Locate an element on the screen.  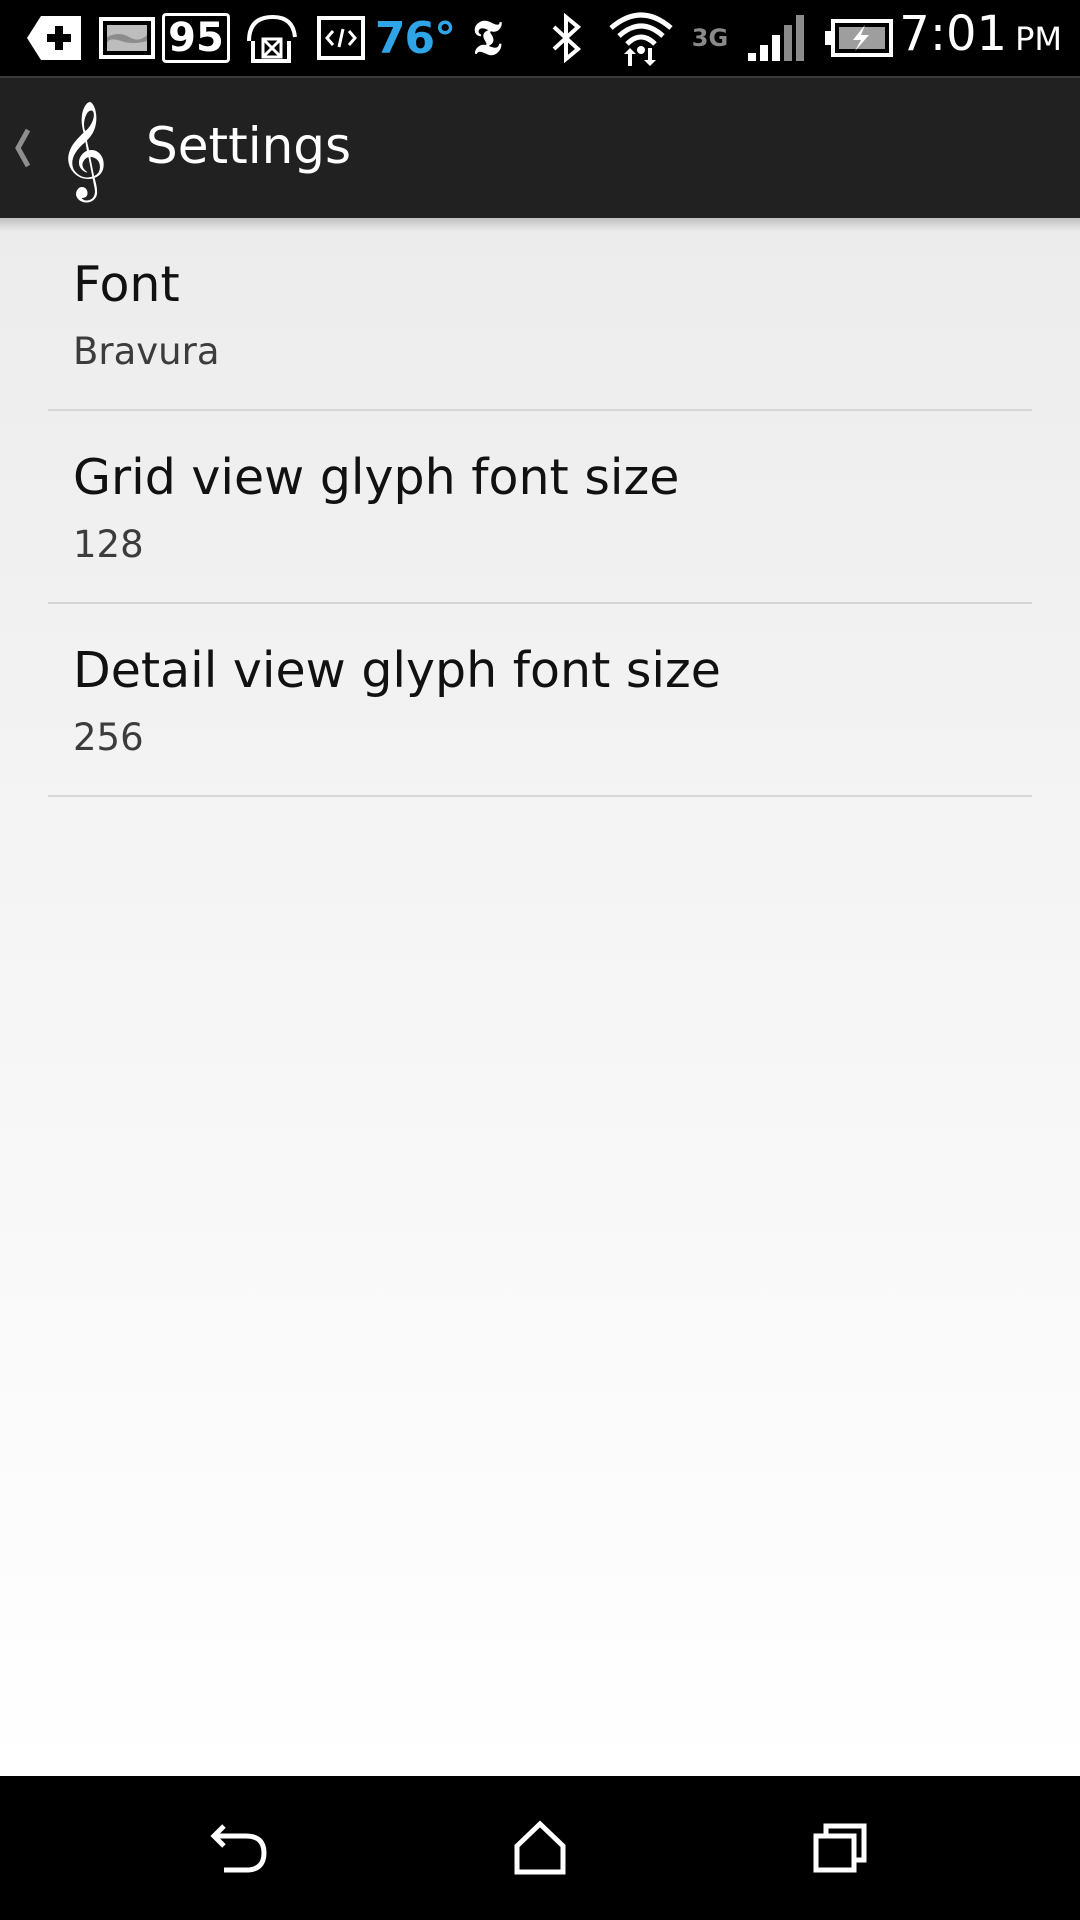
photo-icon is located at coordinates (127, 38).